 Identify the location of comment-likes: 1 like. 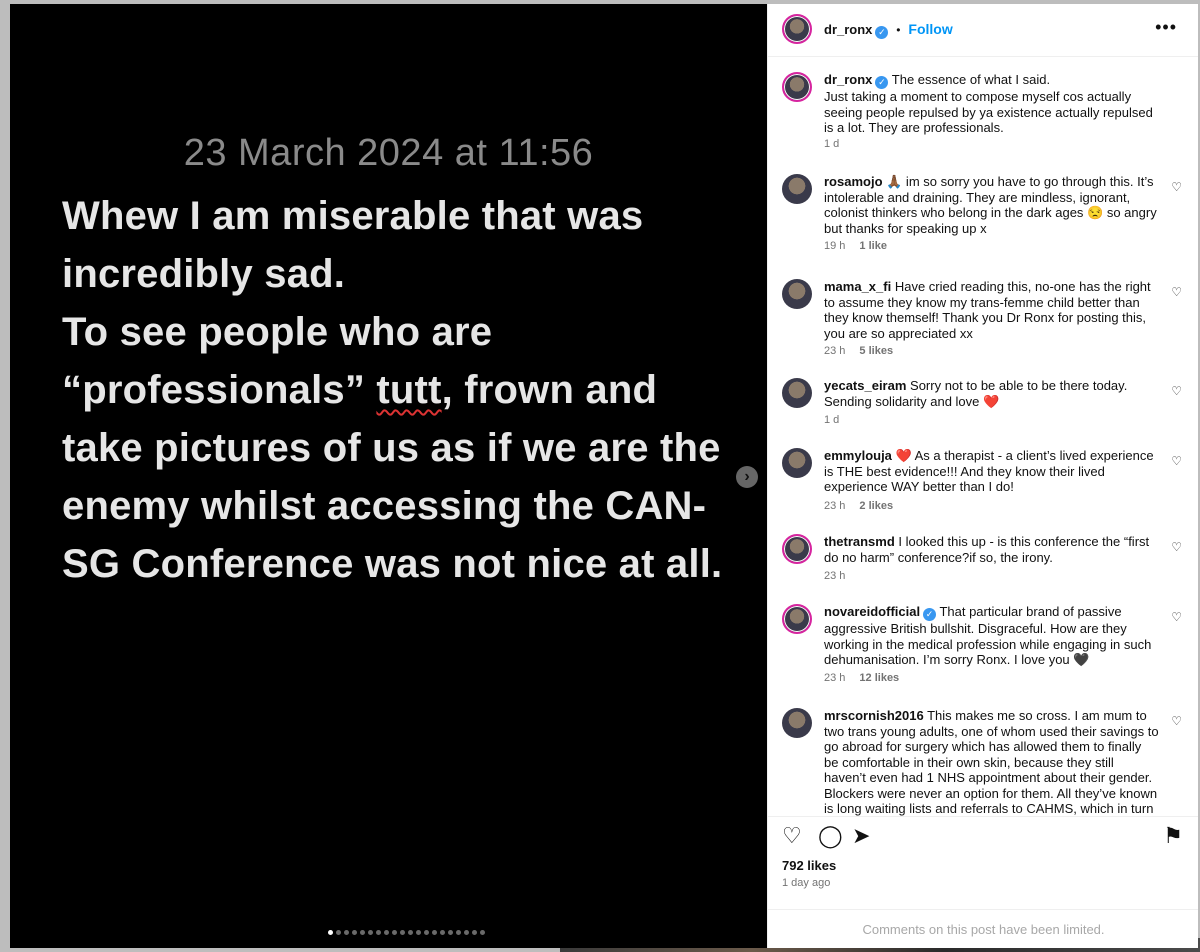
(873, 246).